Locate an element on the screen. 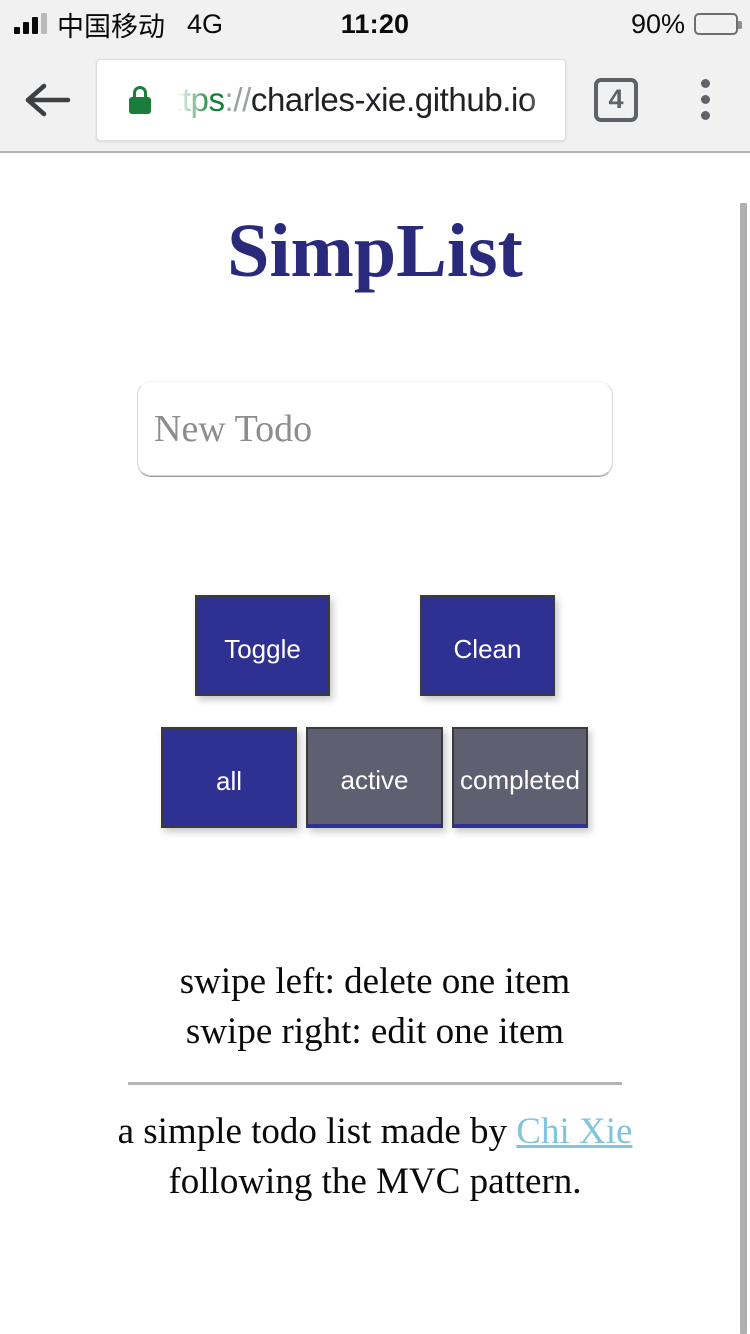  hint-swipe-right: swipe right: edit one item is located at coordinates (375, 1032).